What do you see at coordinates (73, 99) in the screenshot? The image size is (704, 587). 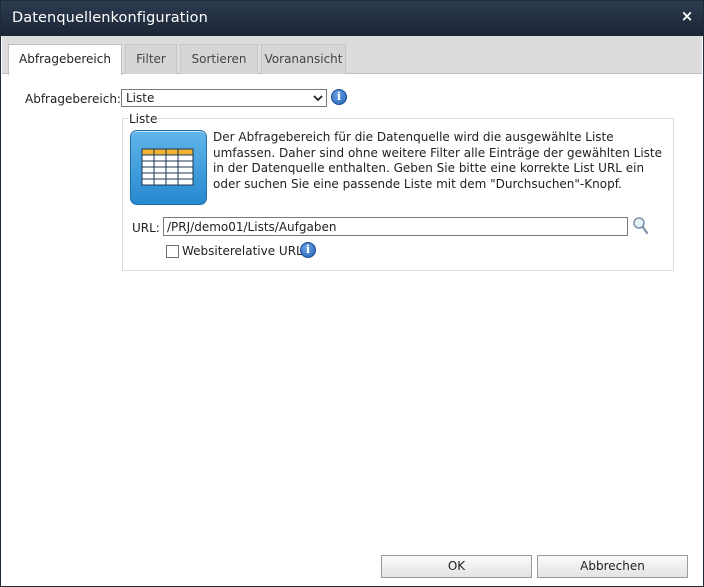 I see `scope-label: Abfragebereich:` at bounding box center [73, 99].